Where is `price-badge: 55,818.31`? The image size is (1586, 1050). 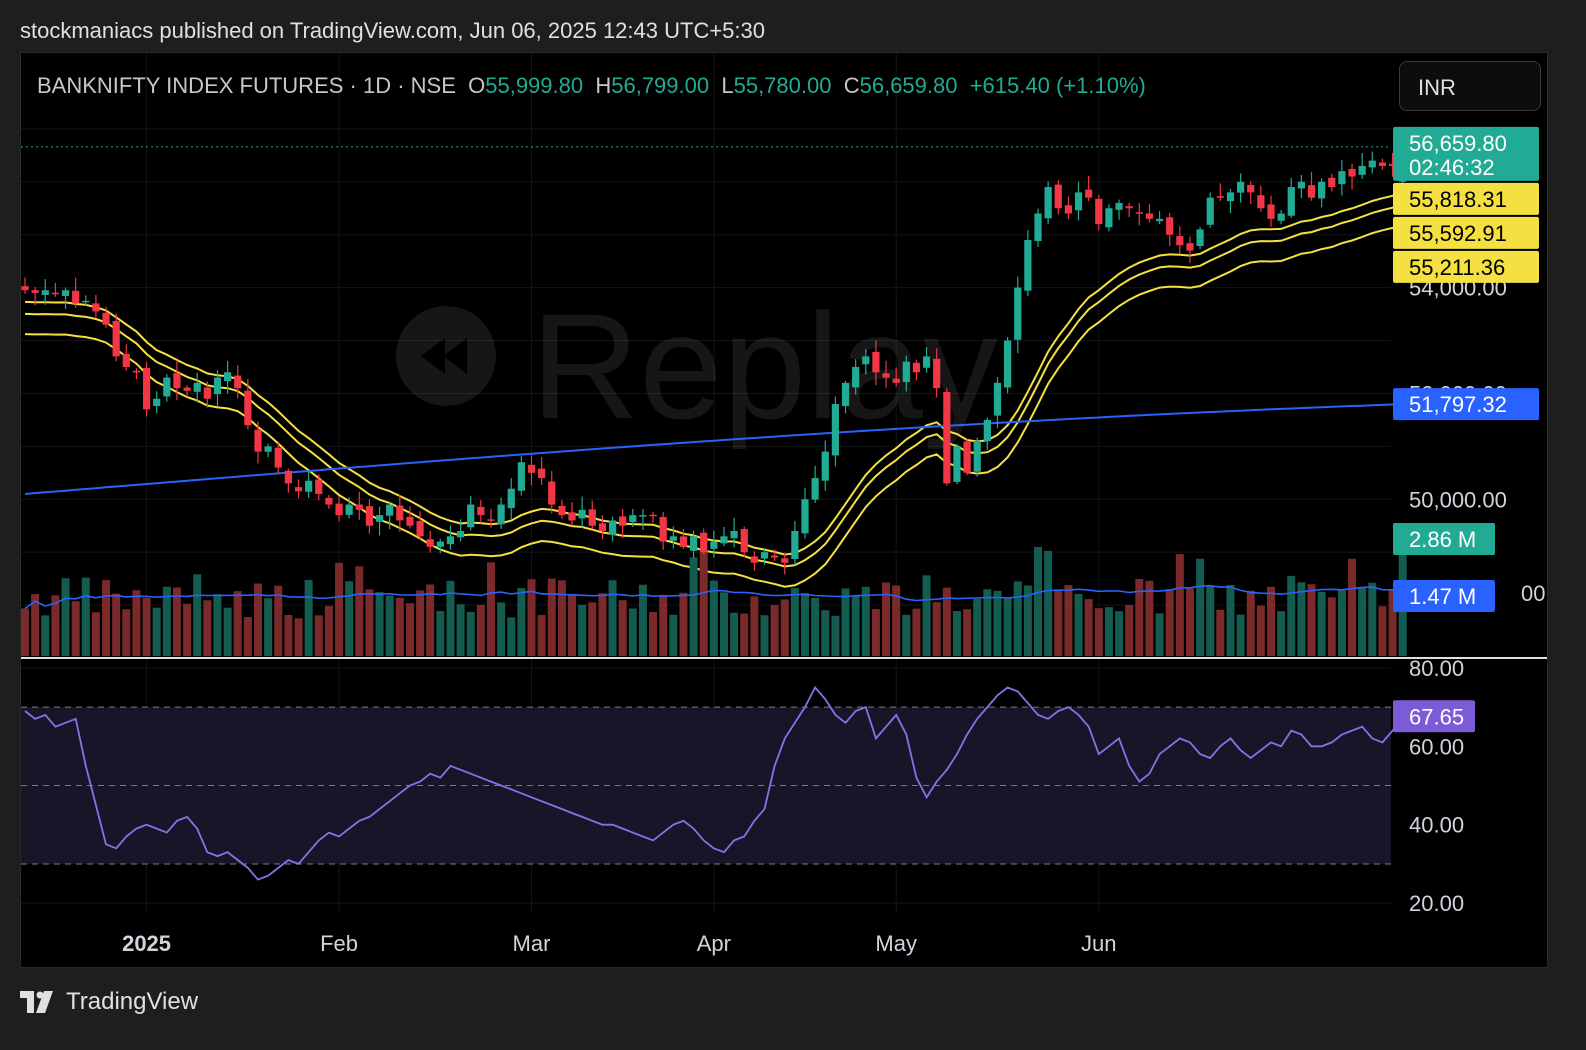
price-badge: 55,818.31 is located at coordinates (1466, 198).